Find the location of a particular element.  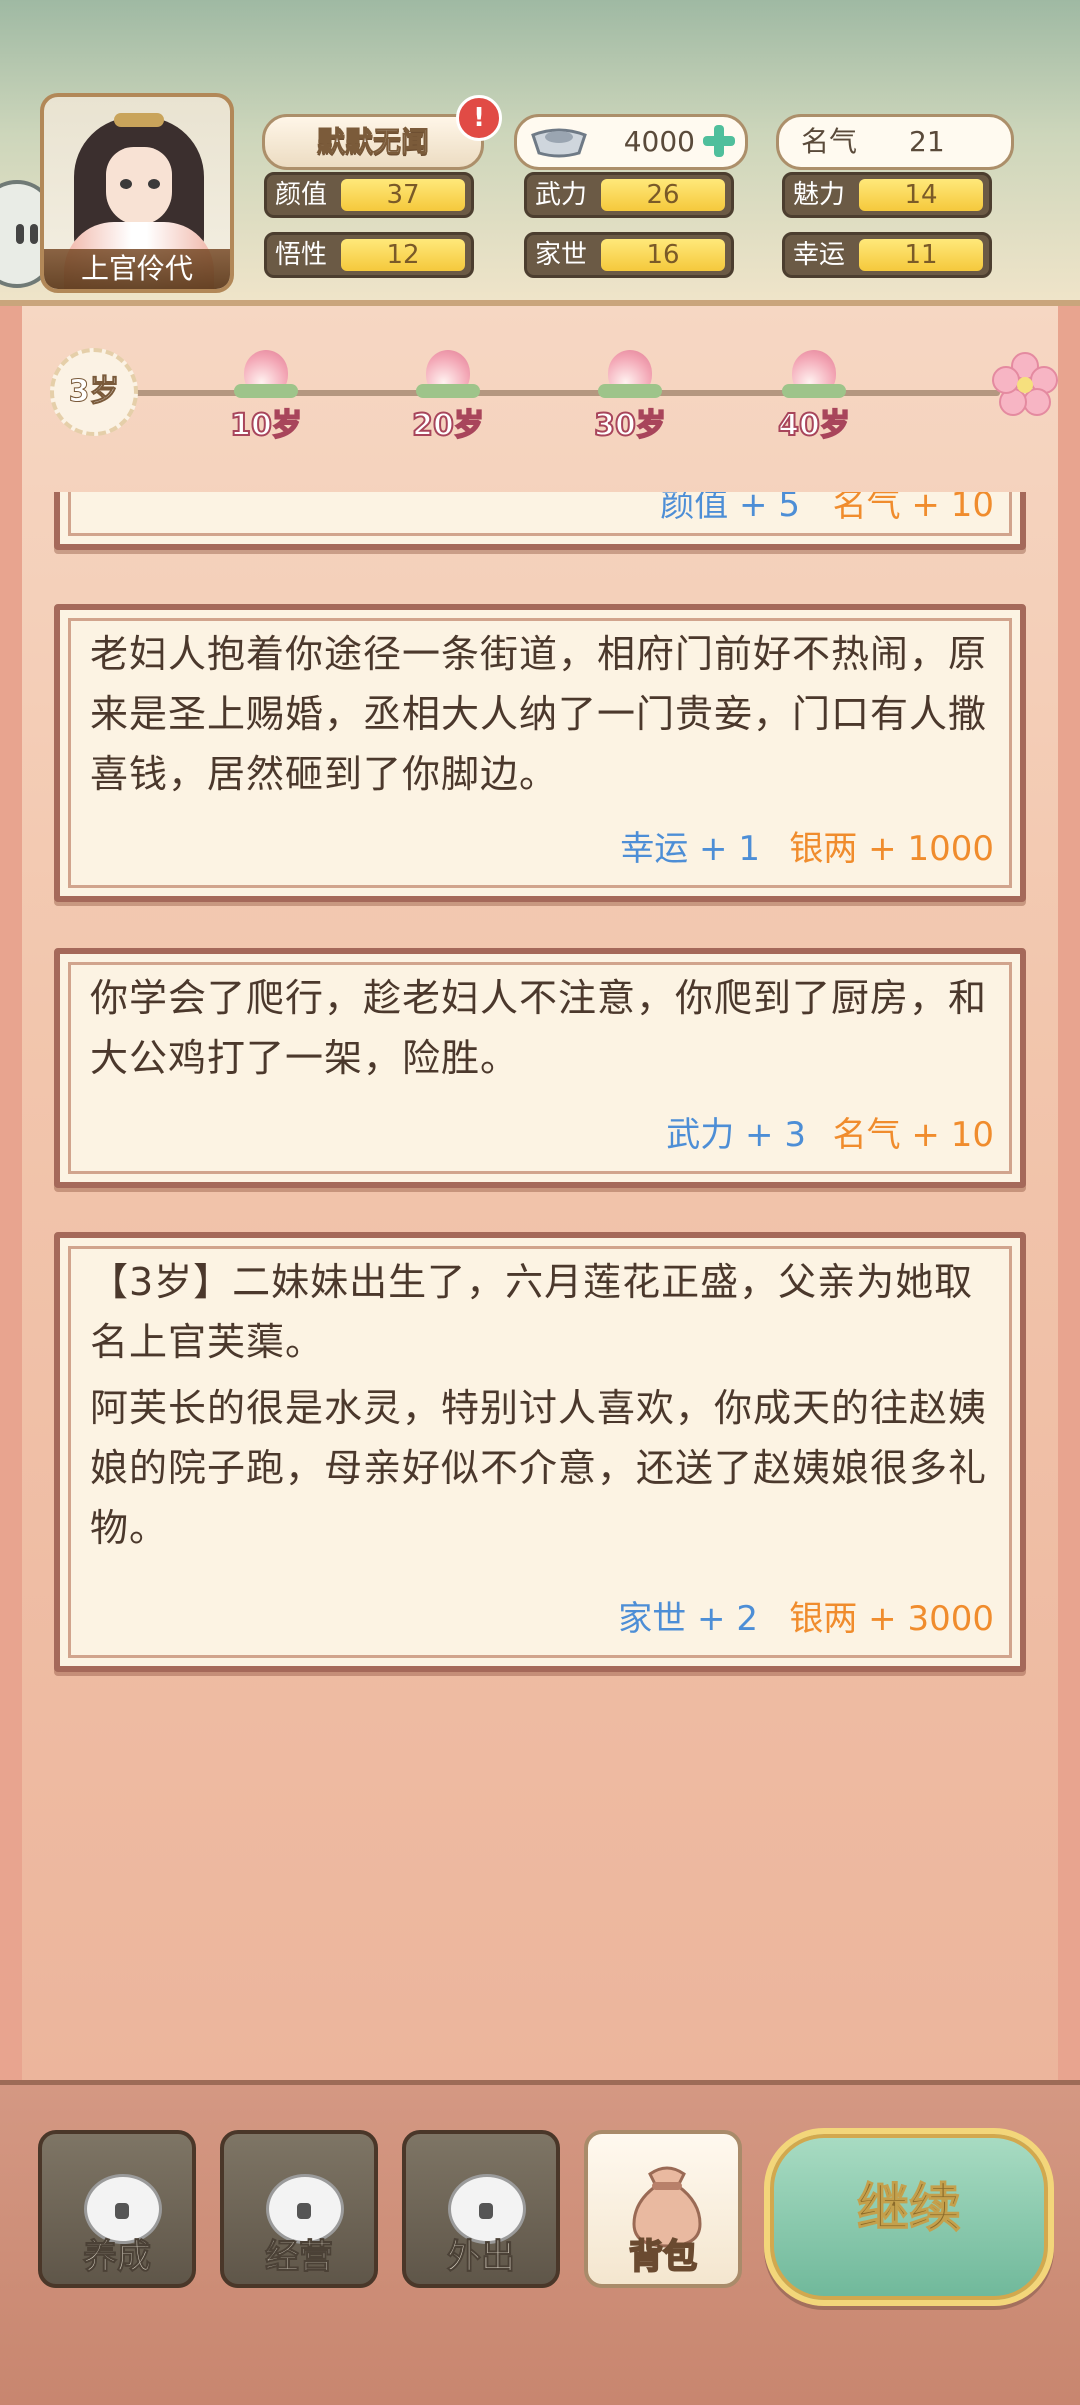

cherry-blossom-icon is located at coordinates (1025, 384).